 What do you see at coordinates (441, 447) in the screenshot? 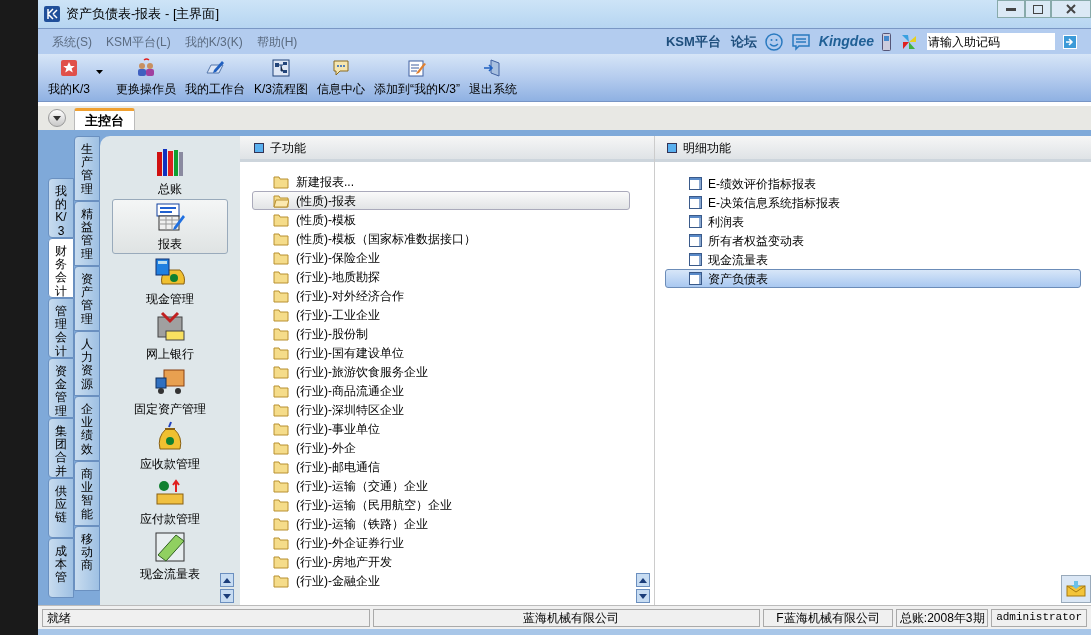
I see `folder-item: (行业)-外企` at bounding box center [441, 447].